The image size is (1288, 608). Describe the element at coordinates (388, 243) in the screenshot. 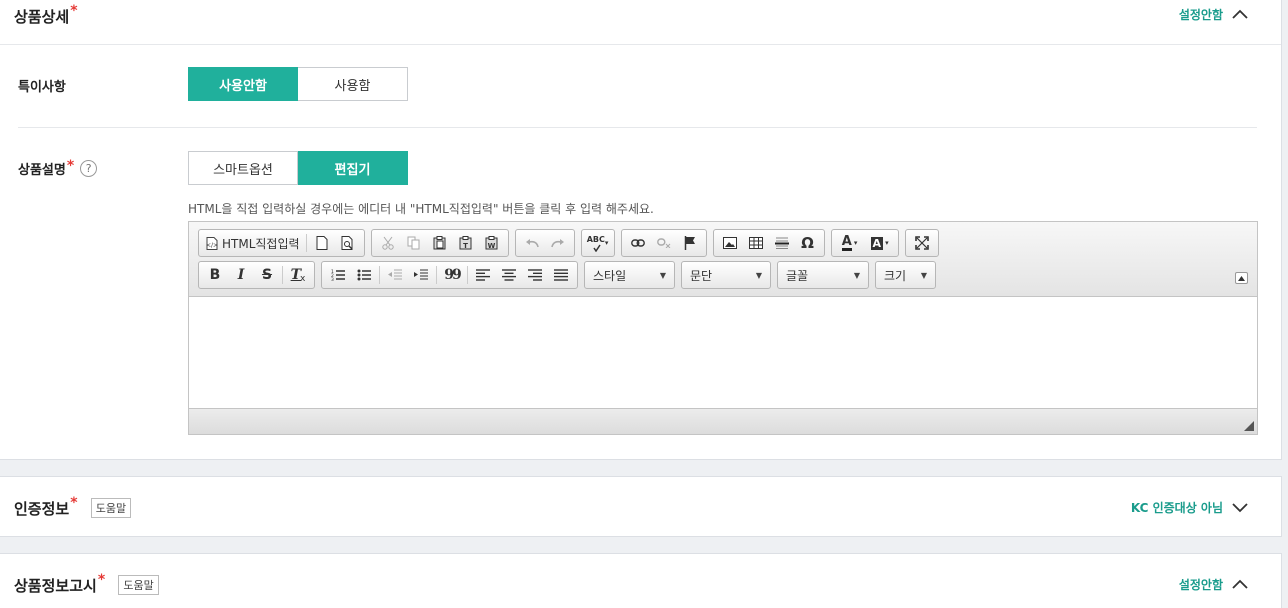

I see `cut-icon` at that location.